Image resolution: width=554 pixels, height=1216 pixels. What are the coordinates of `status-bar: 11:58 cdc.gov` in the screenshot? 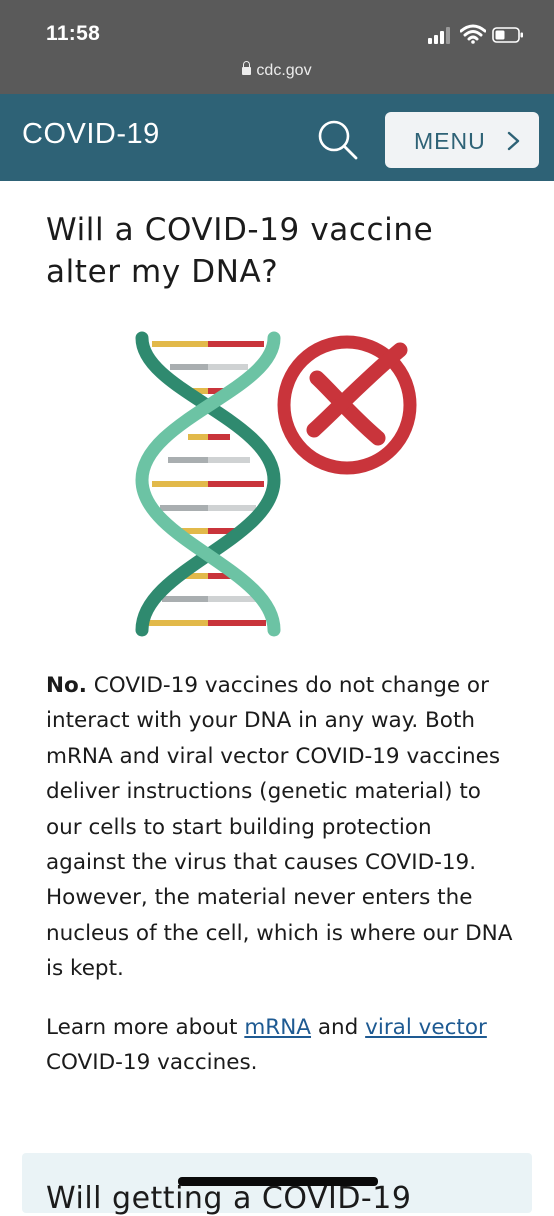 It's located at (277, 47).